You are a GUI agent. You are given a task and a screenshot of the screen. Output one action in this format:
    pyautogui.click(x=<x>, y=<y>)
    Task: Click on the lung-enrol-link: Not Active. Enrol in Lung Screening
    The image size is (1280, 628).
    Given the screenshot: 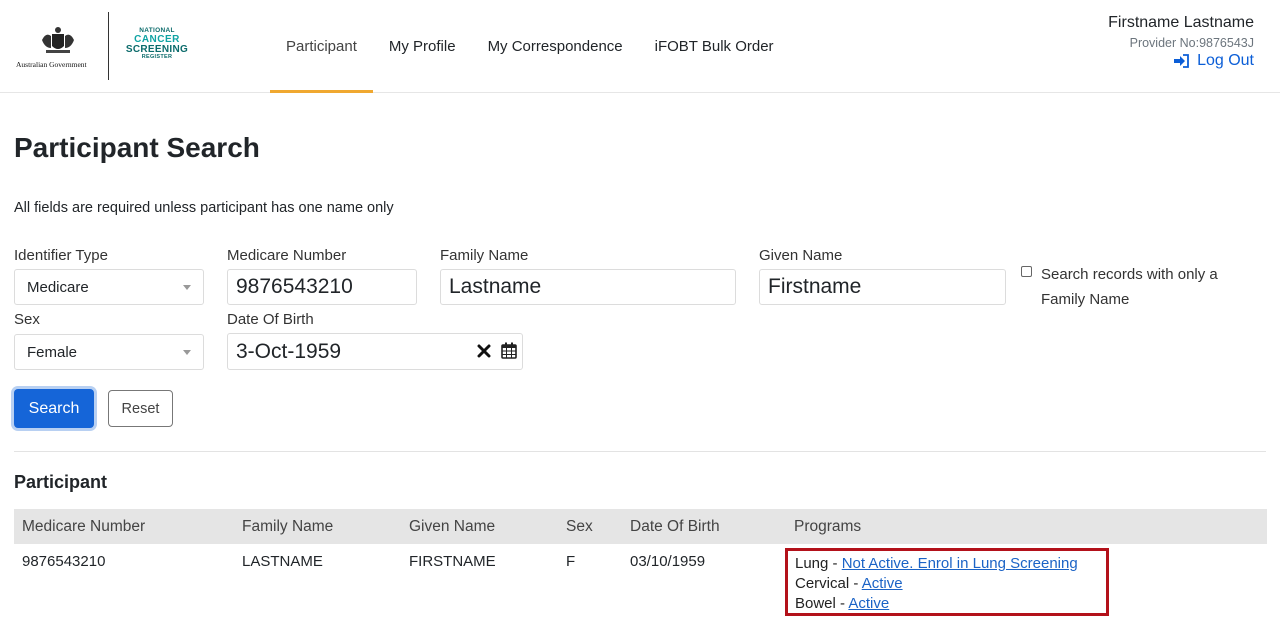 What is the action you would take?
    pyautogui.click(x=960, y=563)
    